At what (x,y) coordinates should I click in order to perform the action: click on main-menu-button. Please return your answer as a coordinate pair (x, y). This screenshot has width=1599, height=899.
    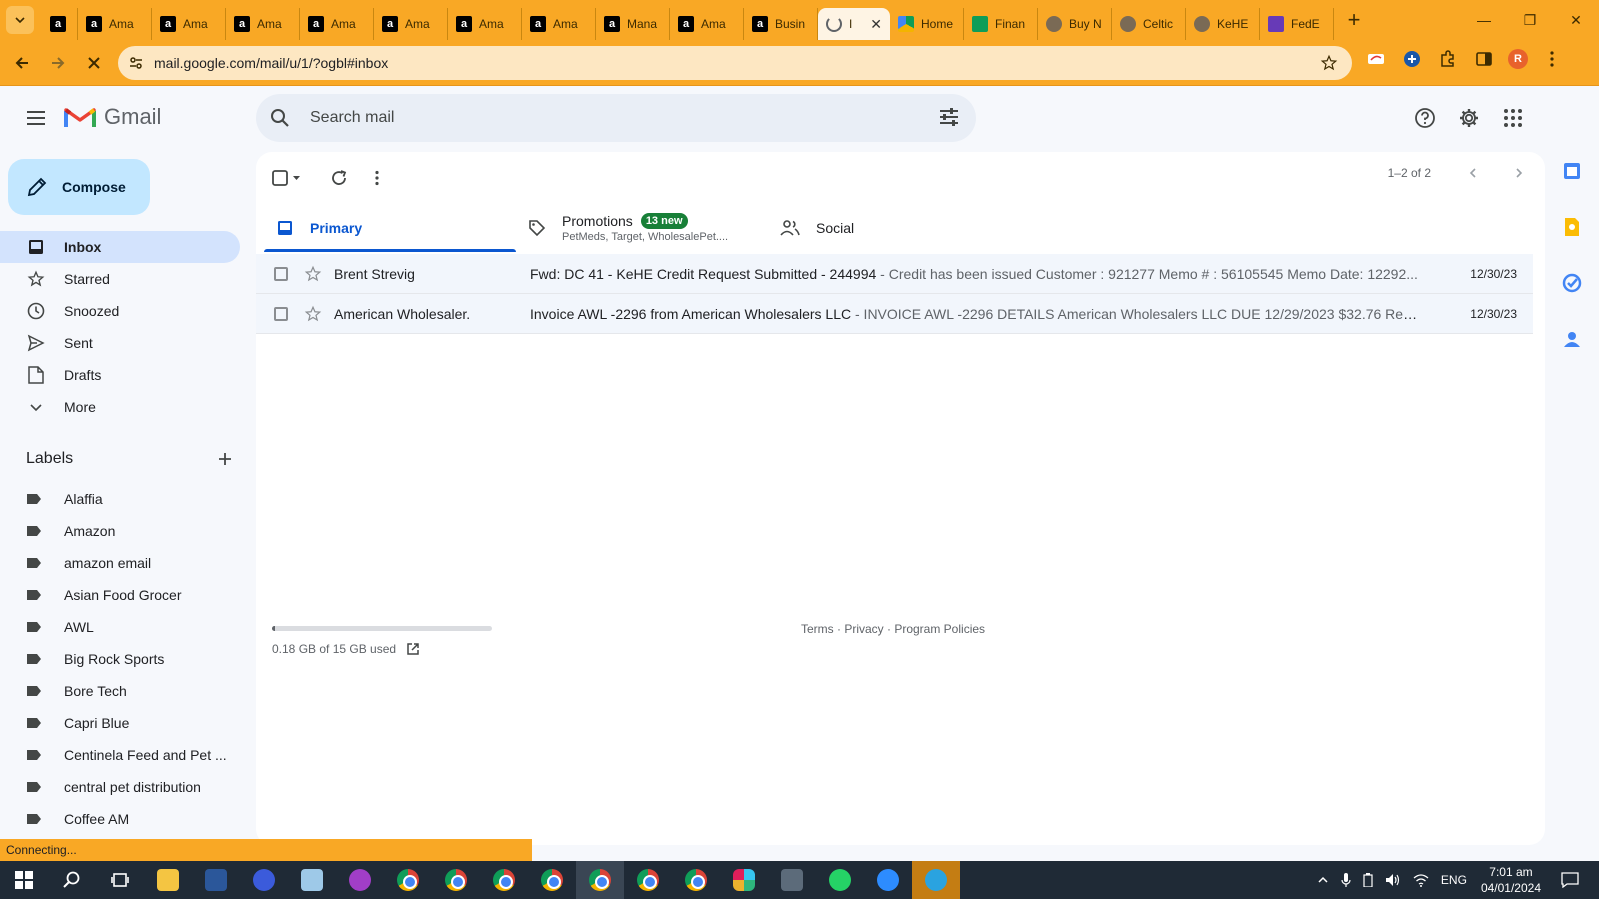
    Looking at the image, I should click on (36, 118).